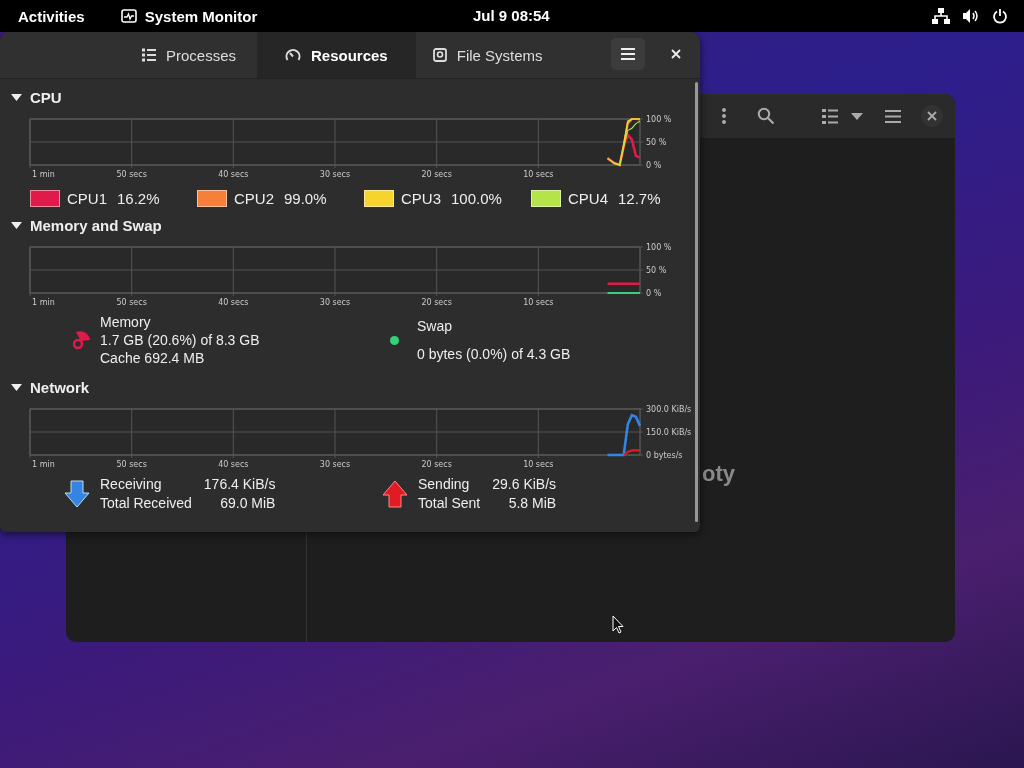  I want to click on cpu-usage: 100.0%, so click(476, 198).